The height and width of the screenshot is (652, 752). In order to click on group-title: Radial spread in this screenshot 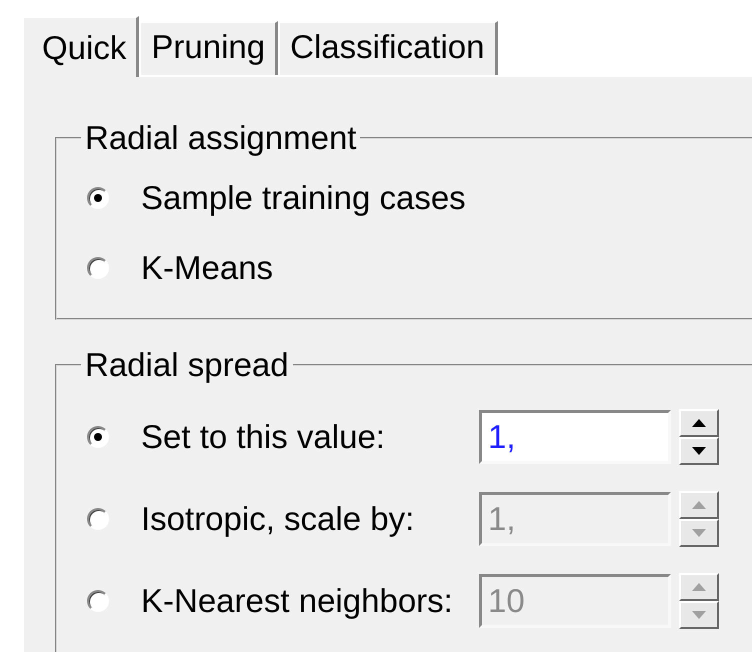, I will do `click(187, 365)`.